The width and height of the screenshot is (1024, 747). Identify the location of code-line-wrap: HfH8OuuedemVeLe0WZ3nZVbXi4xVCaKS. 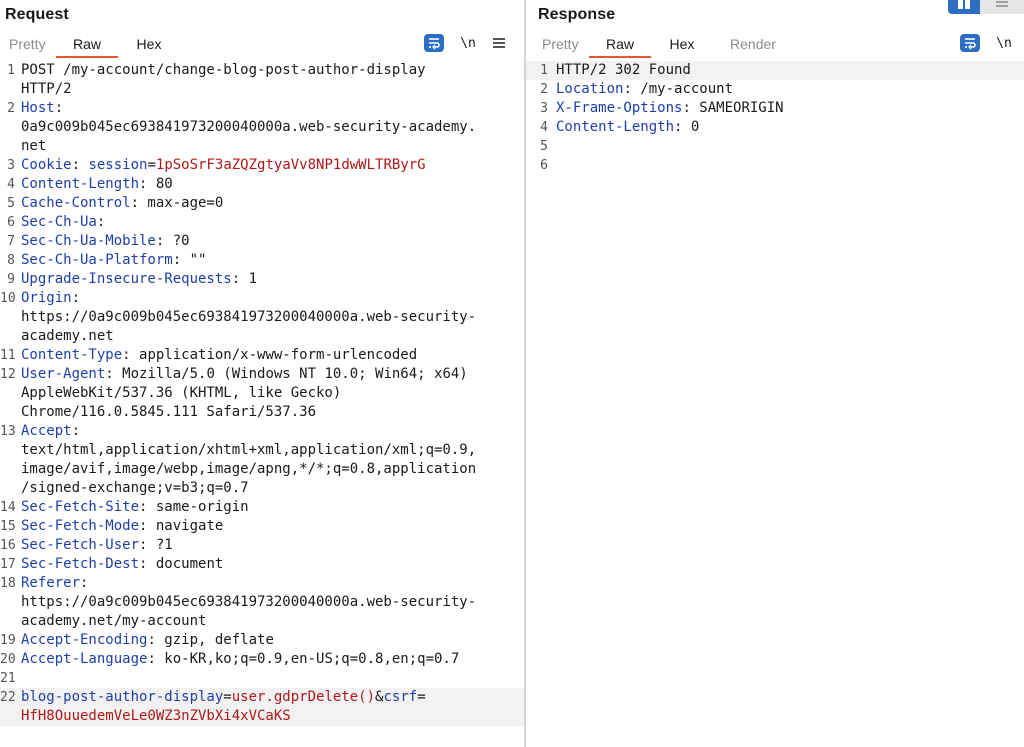
(262, 716).